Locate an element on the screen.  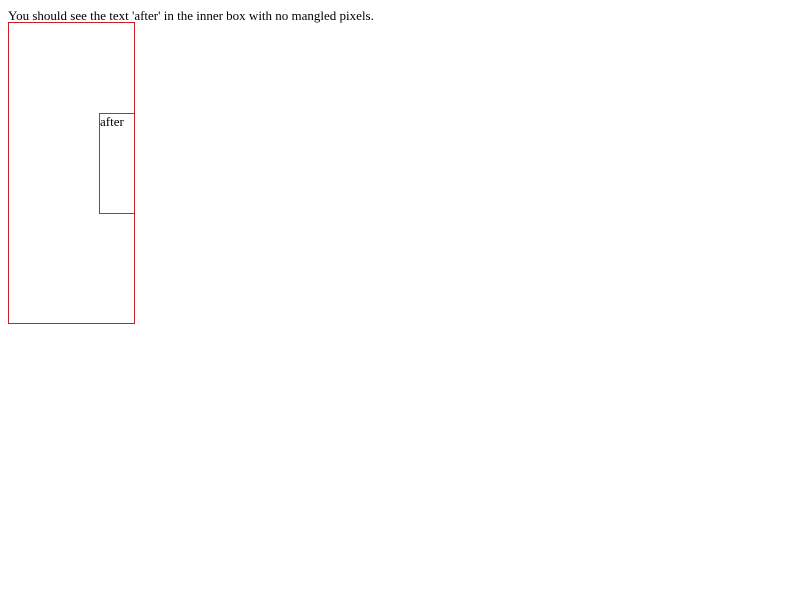
inner-box-text: after is located at coordinates (112, 121).